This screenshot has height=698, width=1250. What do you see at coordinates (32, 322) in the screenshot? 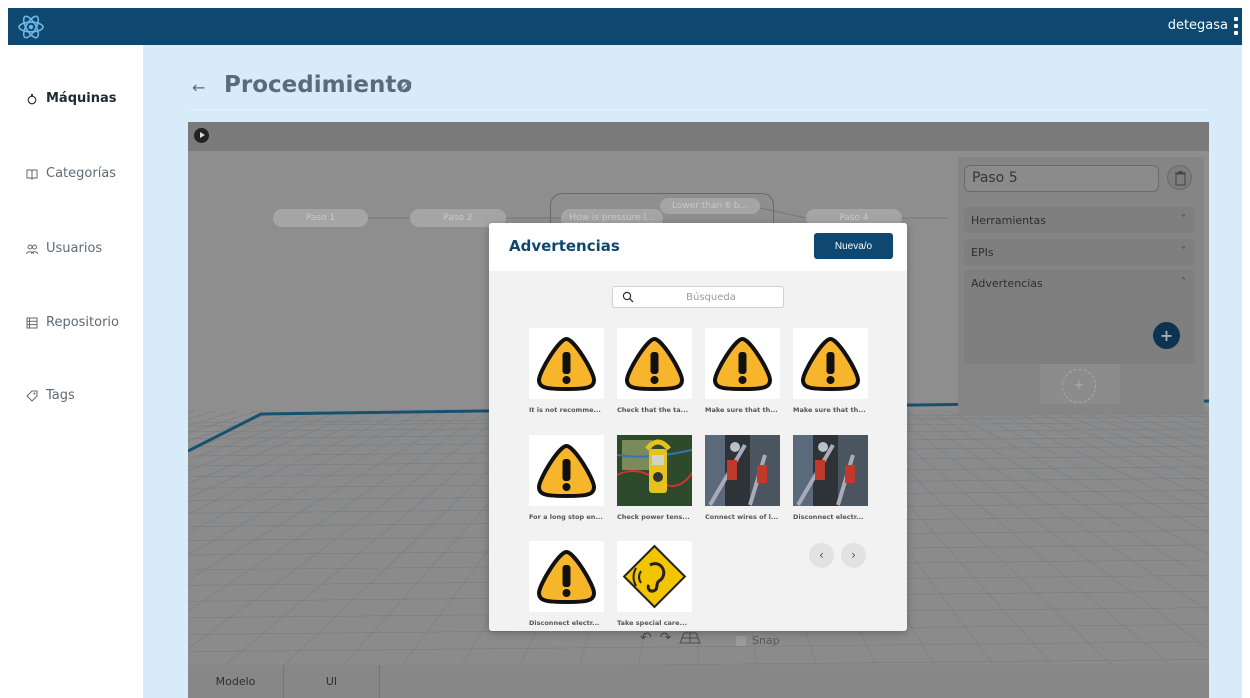
I see `list-icon` at bounding box center [32, 322].